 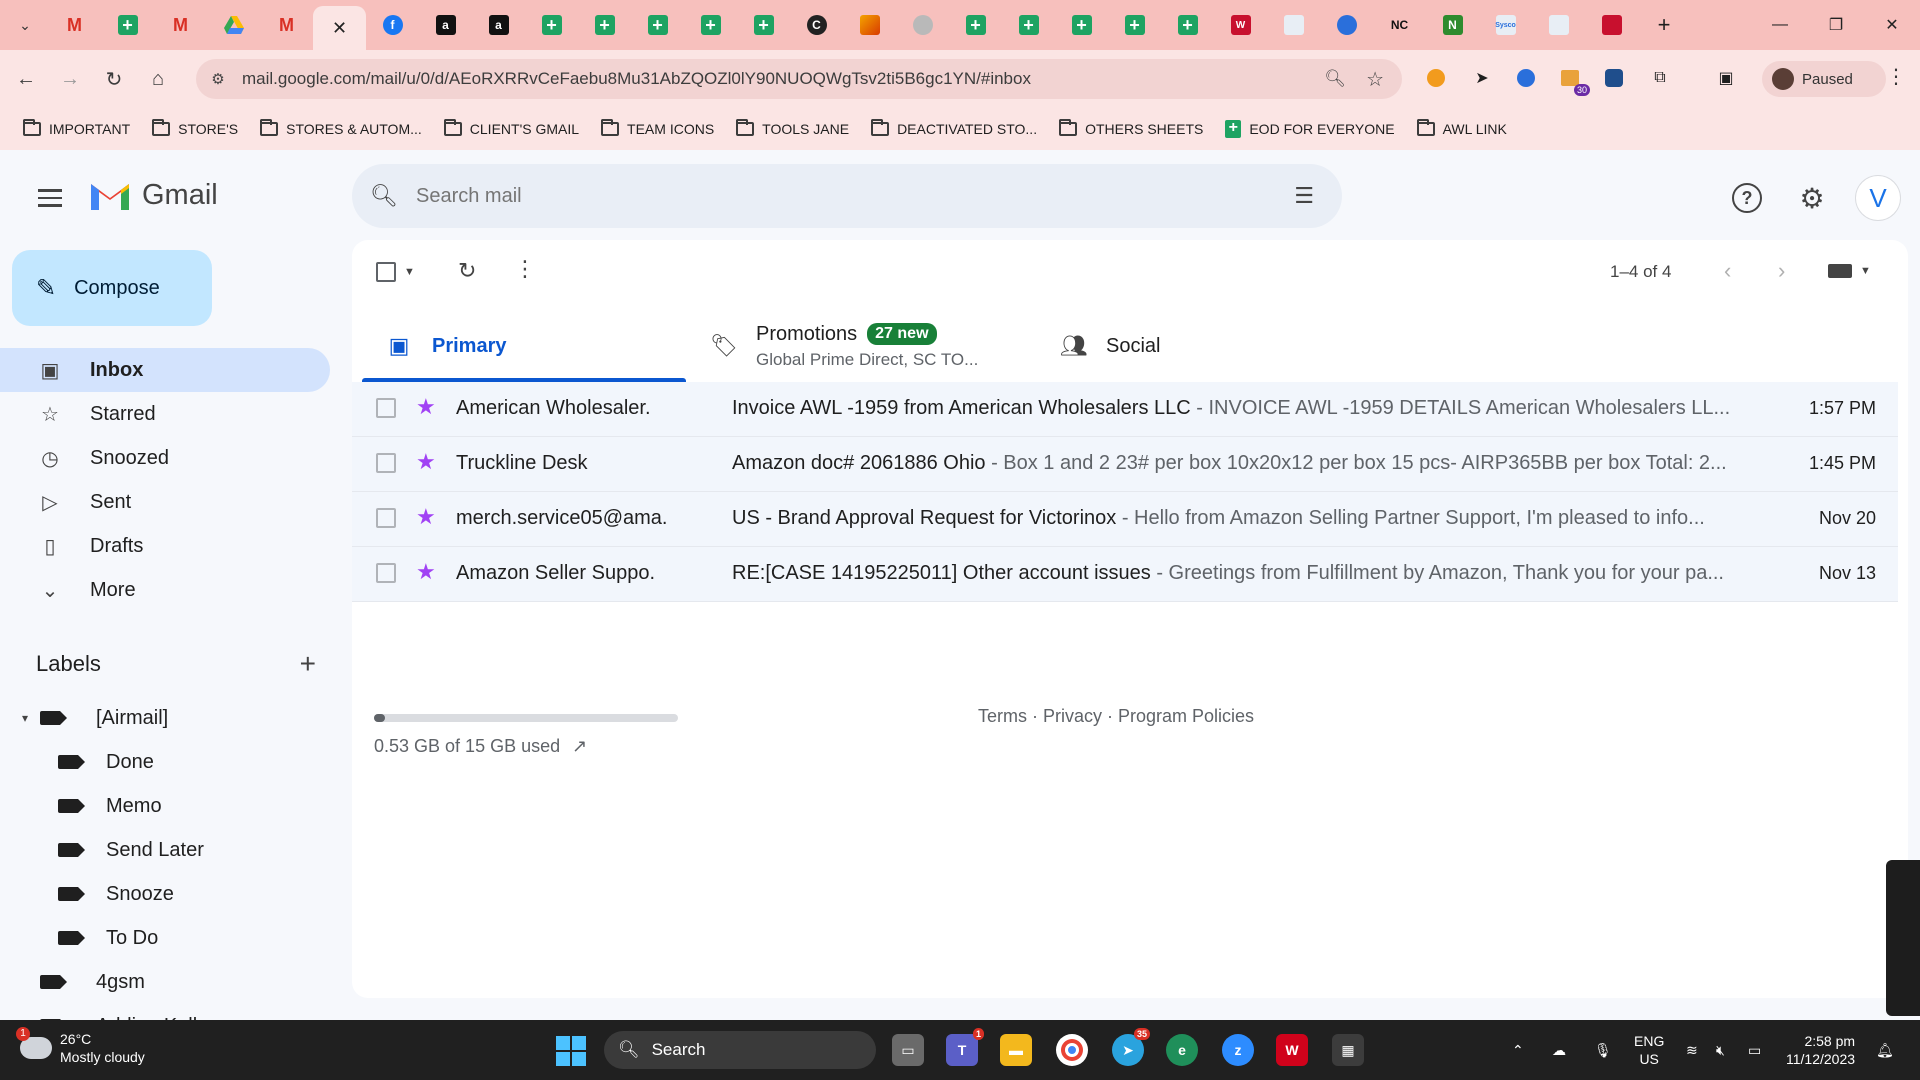 I want to click on task-view-icon: ▭, so click(x=908, y=1050).